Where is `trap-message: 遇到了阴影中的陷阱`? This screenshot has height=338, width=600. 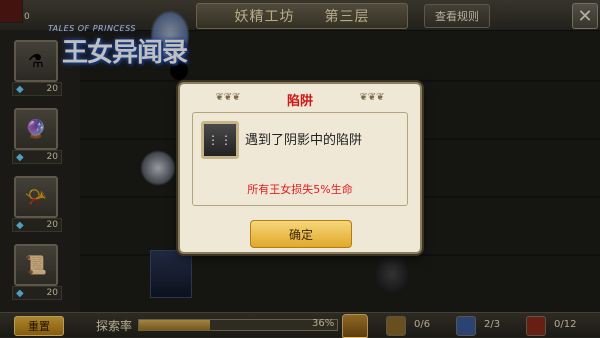 trap-message: 遇到了阴影中的陷阱 is located at coordinates (304, 140).